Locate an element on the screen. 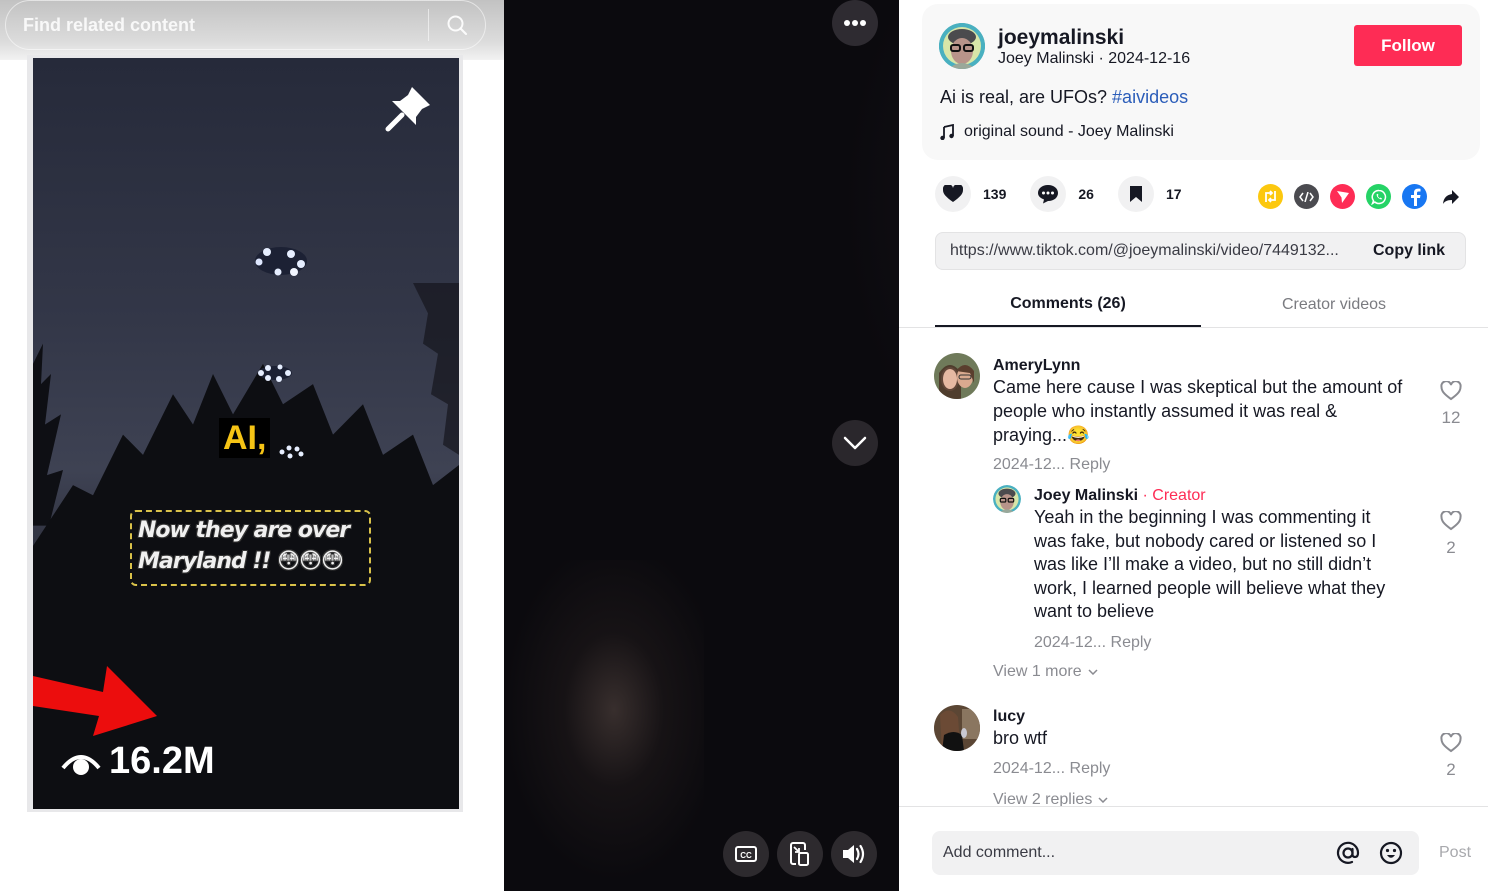  comment-like-count: 12 is located at coordinates (1451, 417).